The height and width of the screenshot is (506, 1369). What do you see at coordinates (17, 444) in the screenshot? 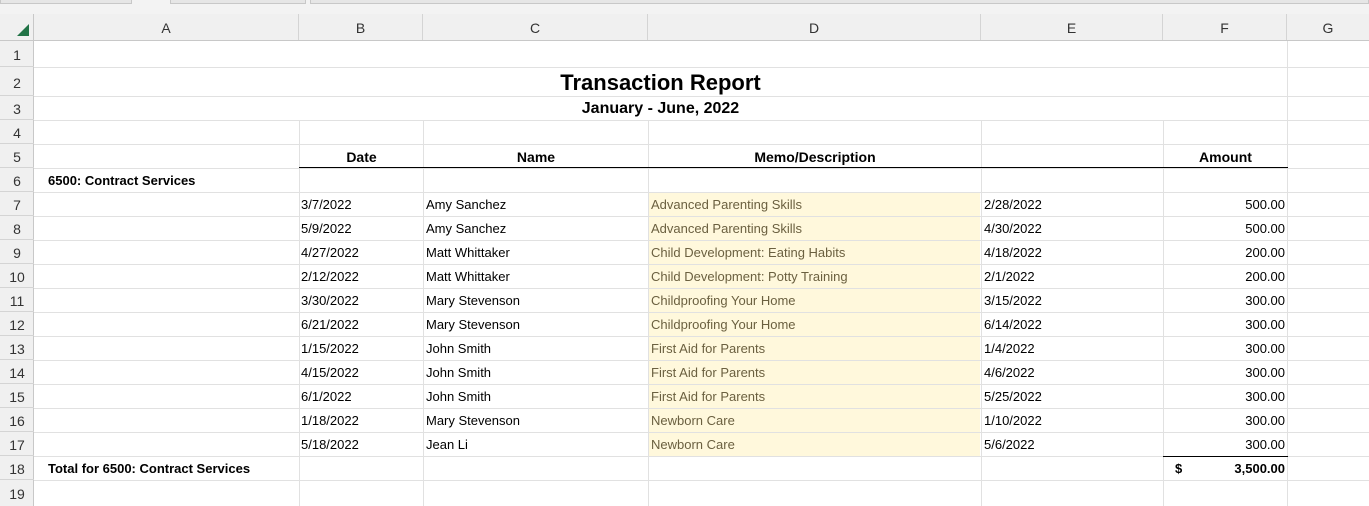
I see `row-header-17: 17` at bounding box center [17, 444].